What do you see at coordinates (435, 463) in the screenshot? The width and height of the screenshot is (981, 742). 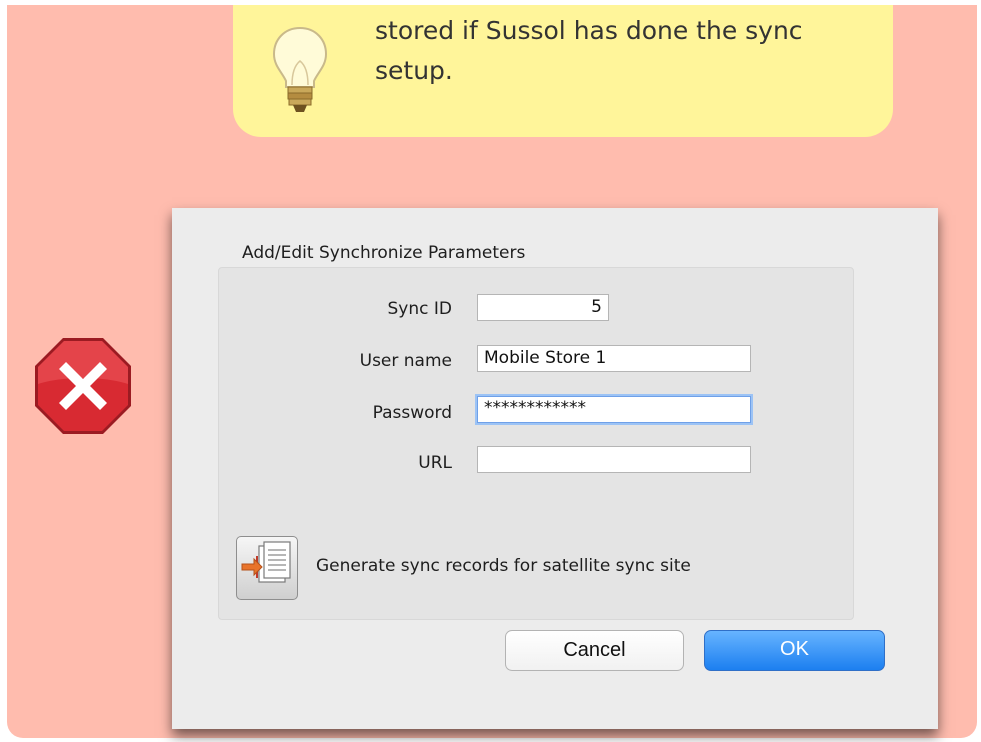 I see `url-label: URL` at bounding box center [435, 463].